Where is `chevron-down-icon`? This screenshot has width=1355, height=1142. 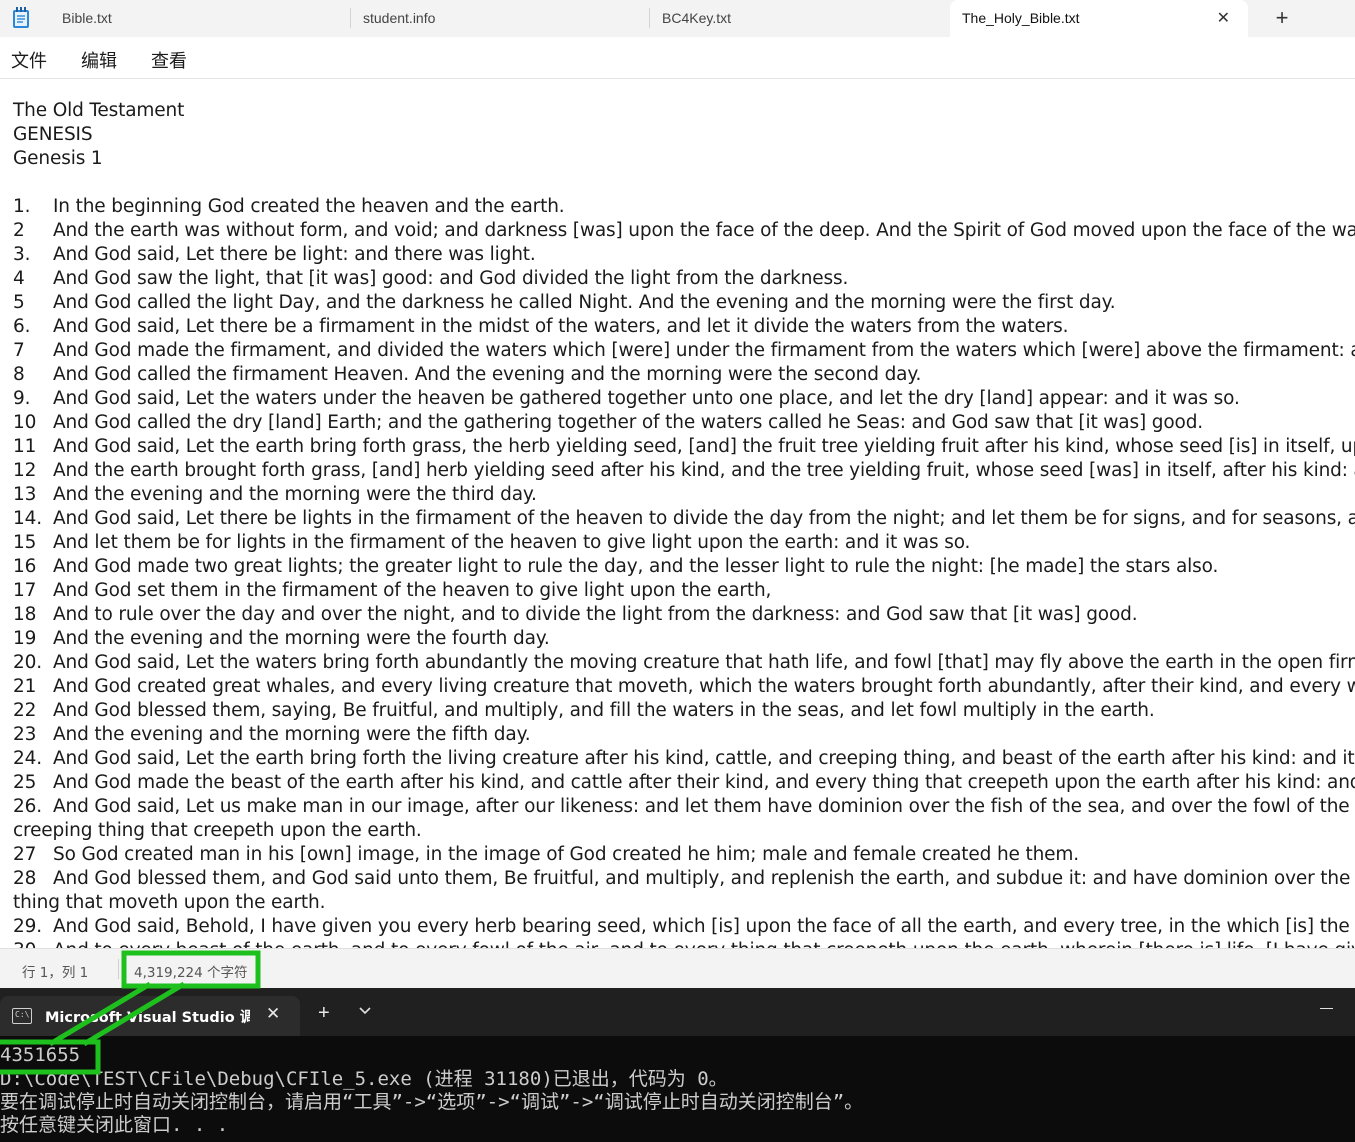
chevron-down-icon is located at coordinates (365, 1011).